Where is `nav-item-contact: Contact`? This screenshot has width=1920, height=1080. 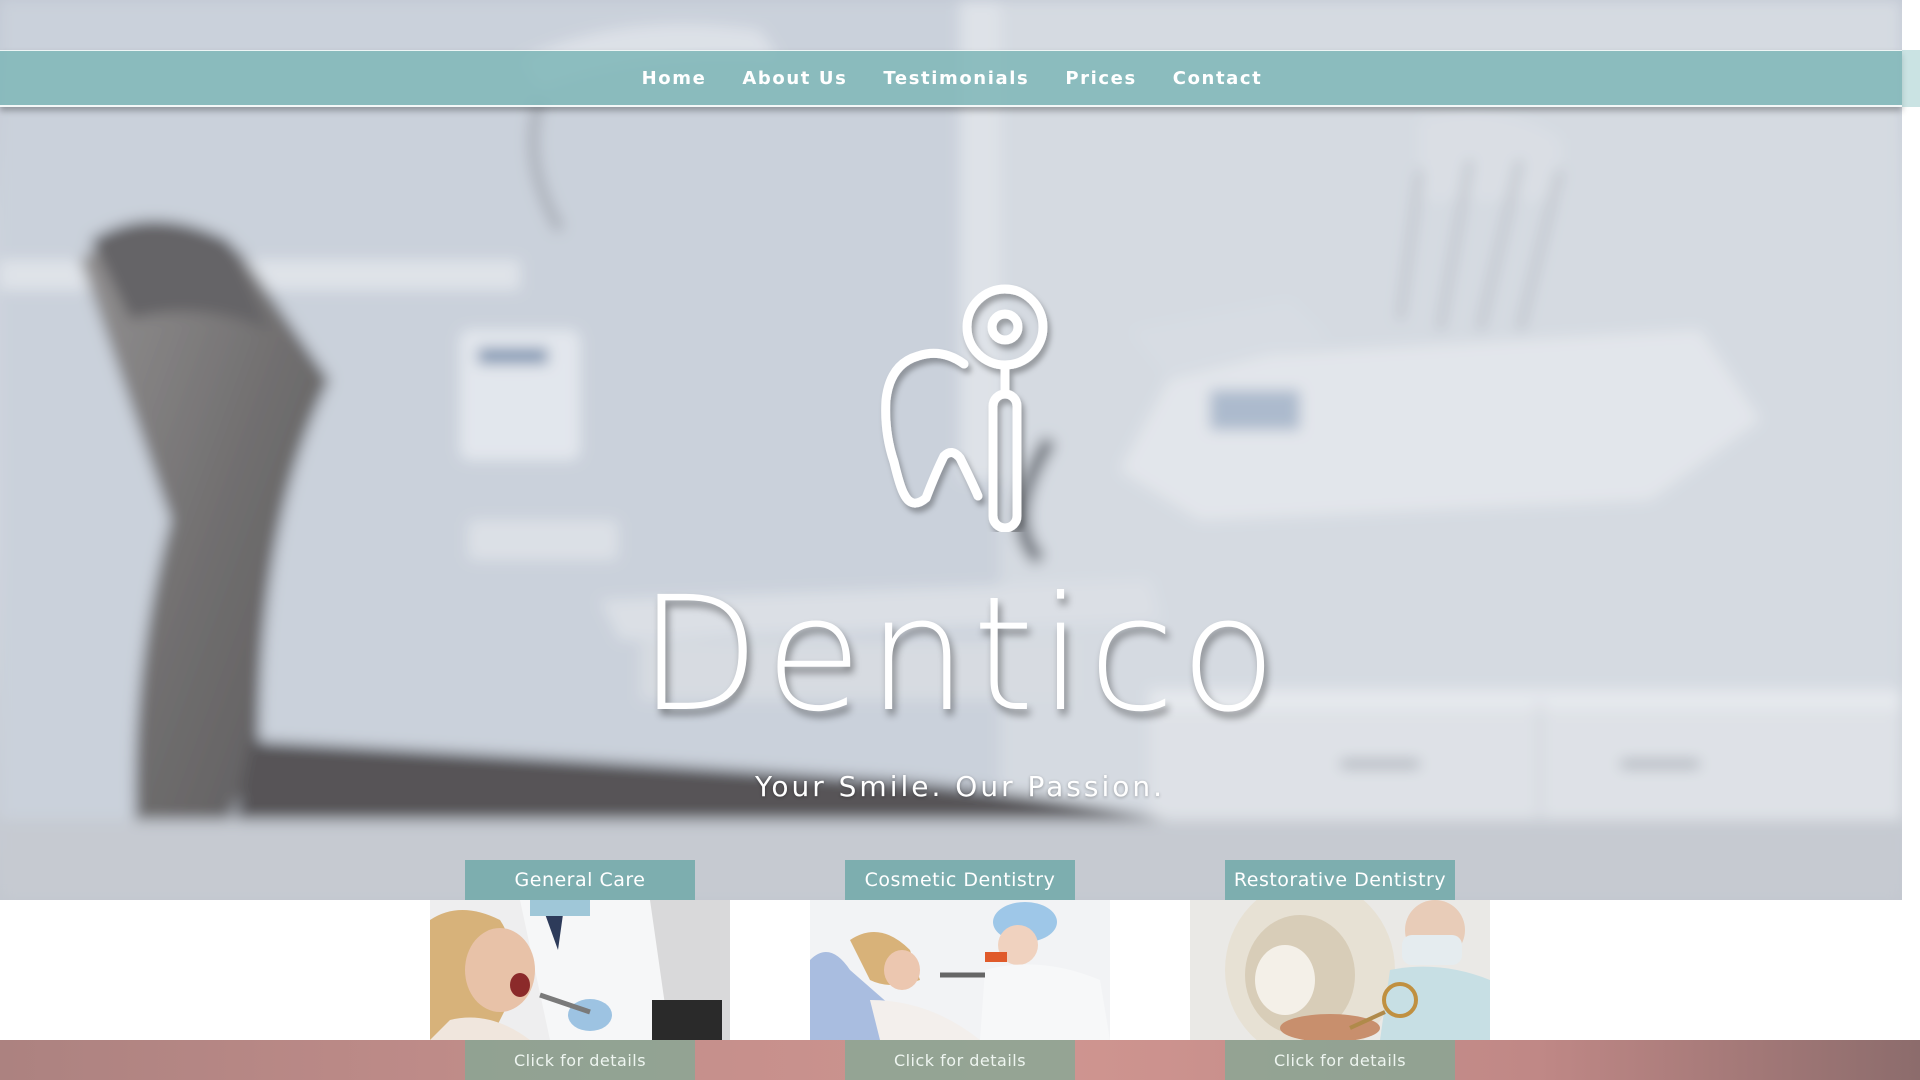
nav-item-contact: Contact is located at coordinates (1218, 78).